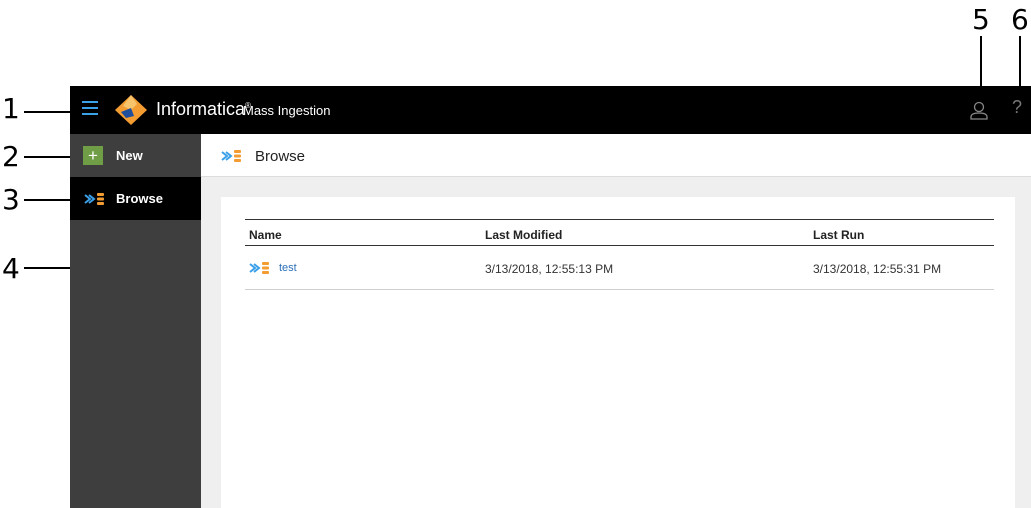 This screenshot has width=1031, height=508. Describe the element at coordinates (131, 110) in the screenshot. I see `informatica-logo-icon` at that location.